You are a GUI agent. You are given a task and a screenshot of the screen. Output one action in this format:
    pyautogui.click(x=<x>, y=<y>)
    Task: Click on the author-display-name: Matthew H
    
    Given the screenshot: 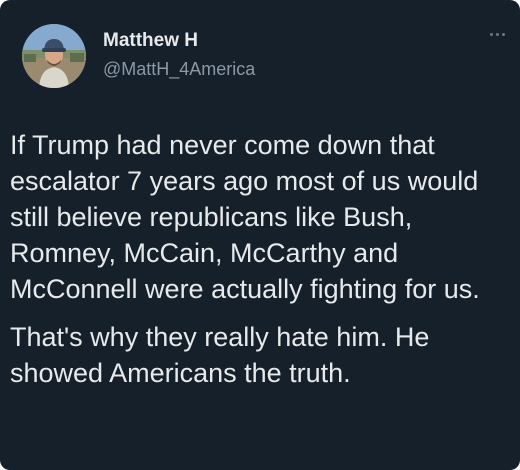 What is the action you would take?
    pyautogui.click(x=150, y=41)
    